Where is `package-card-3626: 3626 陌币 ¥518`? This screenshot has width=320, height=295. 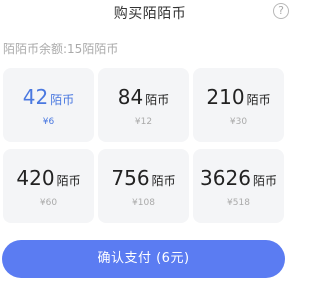
package-card-3626: 3626 陌币 ¥518 is located at coordinates (238, 186).